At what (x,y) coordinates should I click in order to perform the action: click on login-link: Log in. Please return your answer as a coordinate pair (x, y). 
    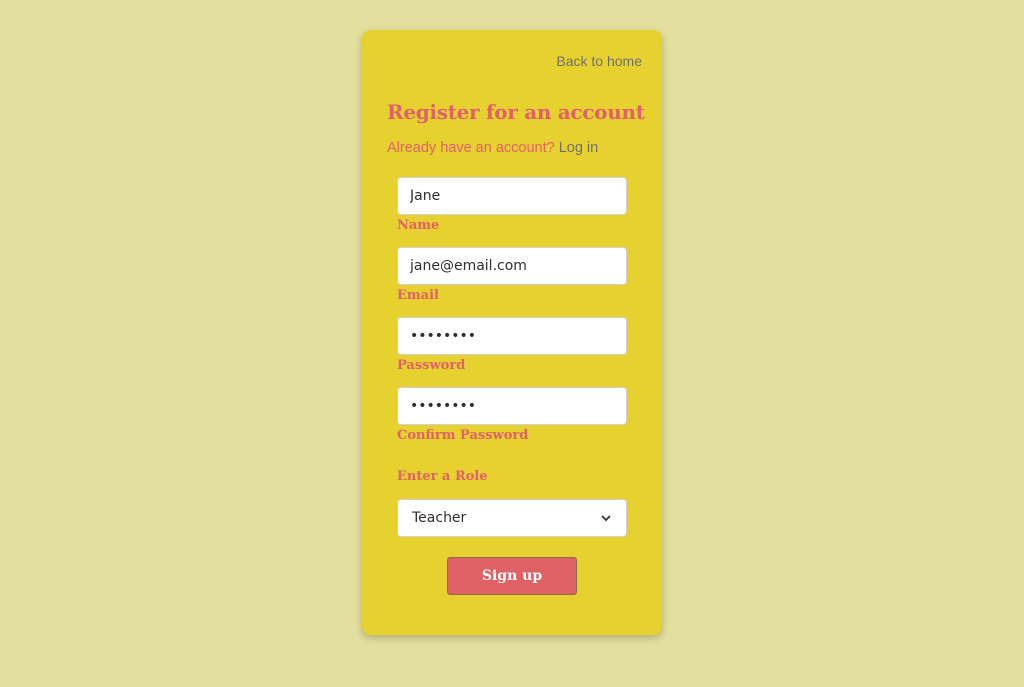
    Looking at the image, I should click on (579, 148).